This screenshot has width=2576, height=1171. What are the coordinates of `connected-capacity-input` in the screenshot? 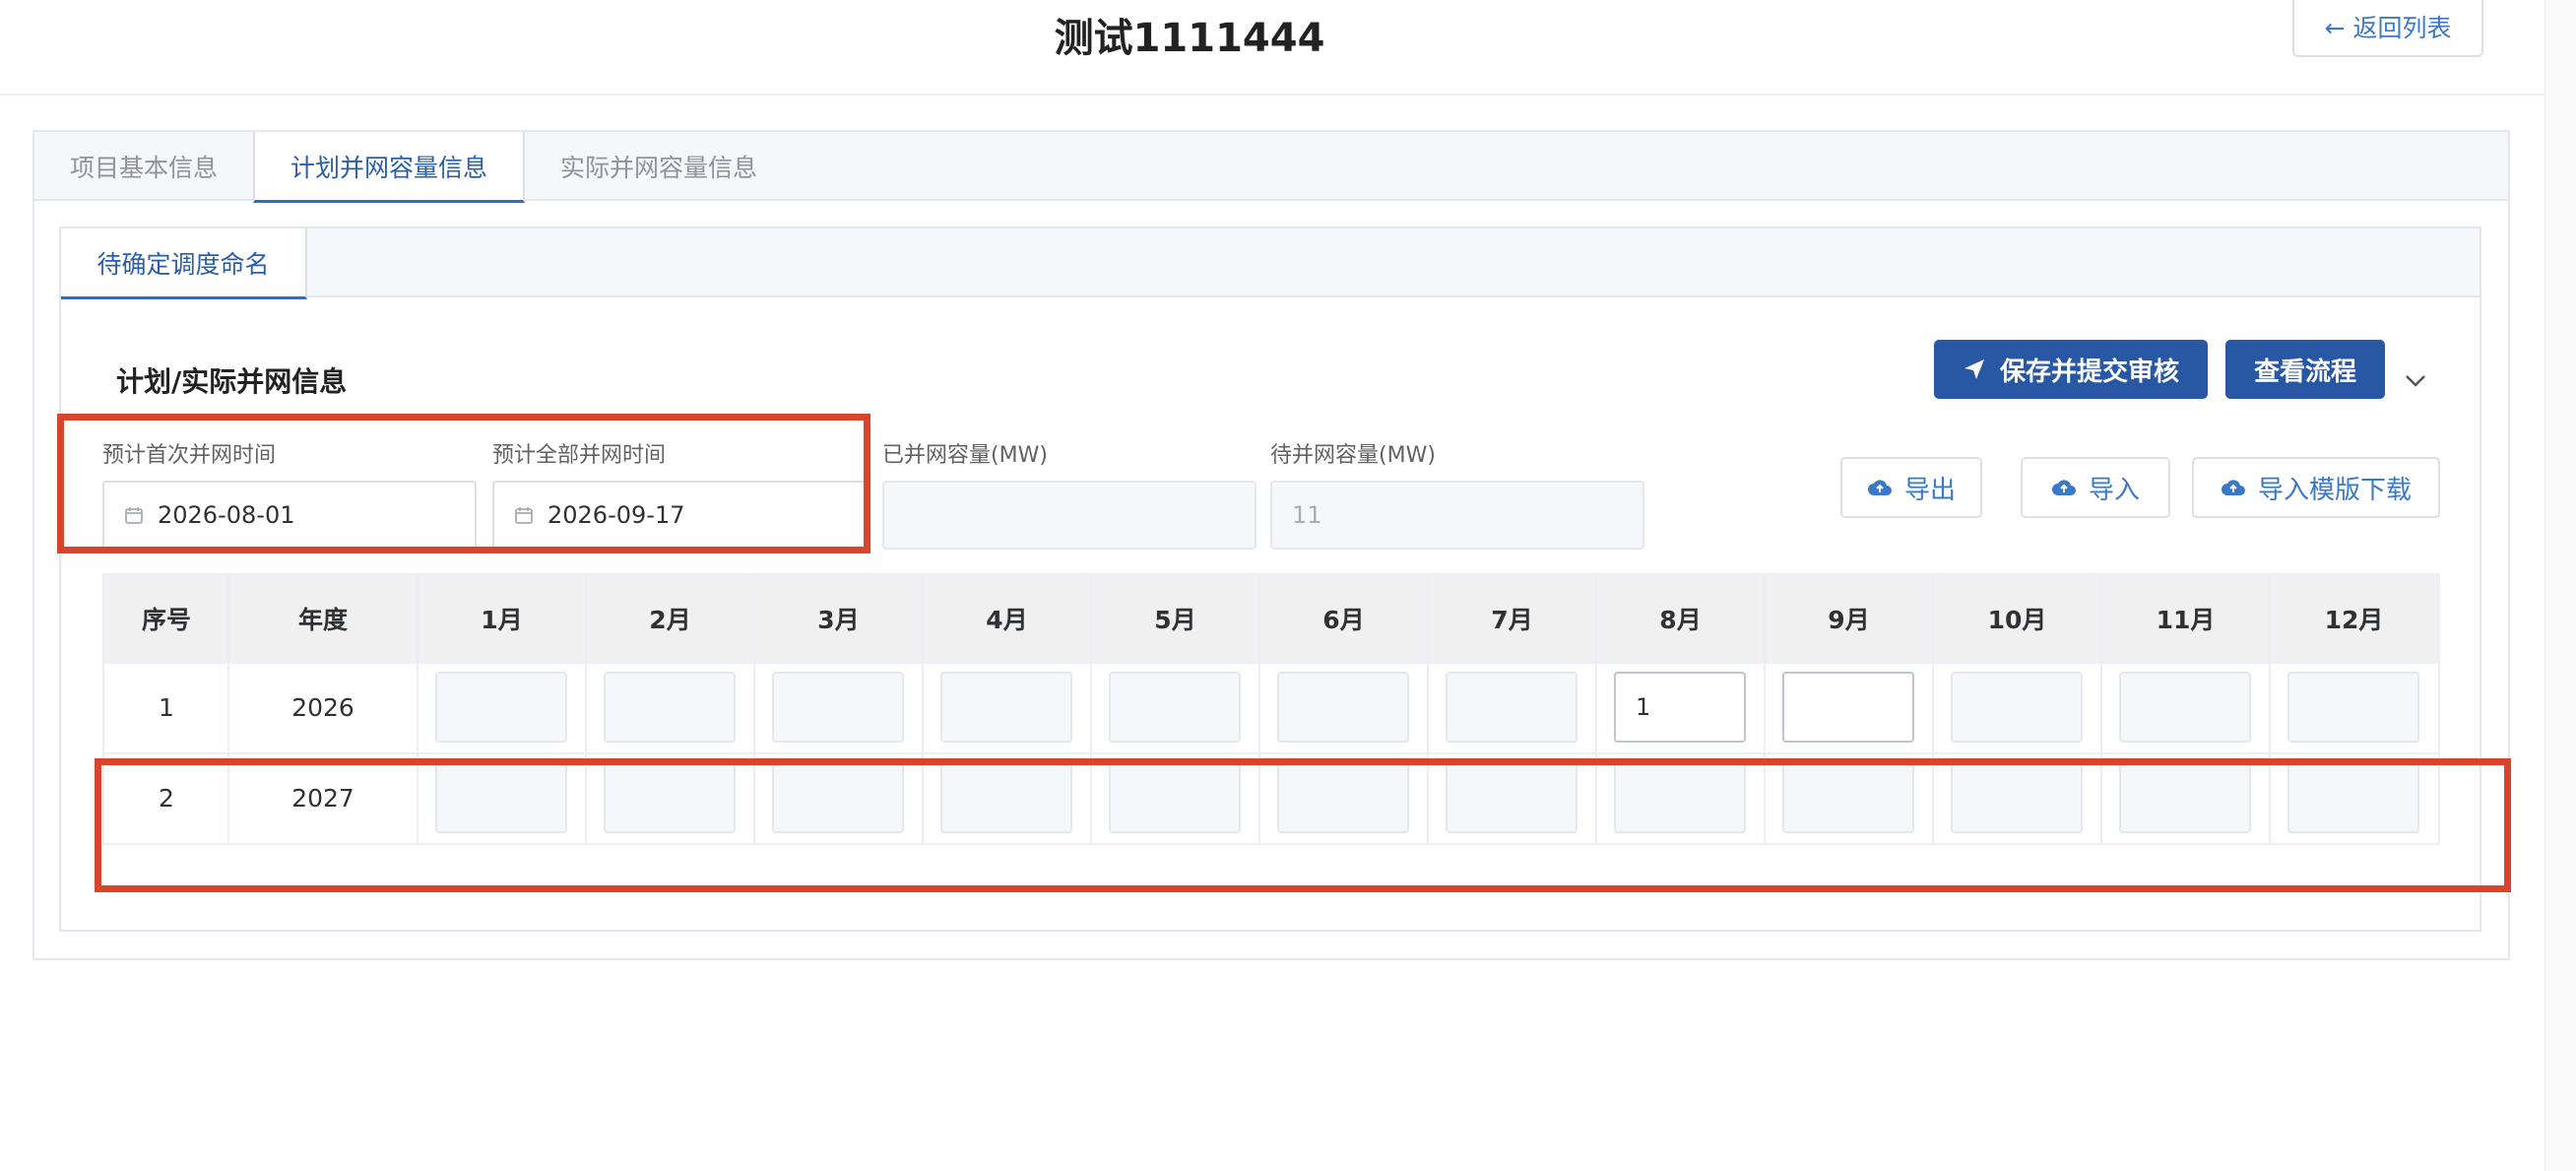 It's located at (1069, 515).